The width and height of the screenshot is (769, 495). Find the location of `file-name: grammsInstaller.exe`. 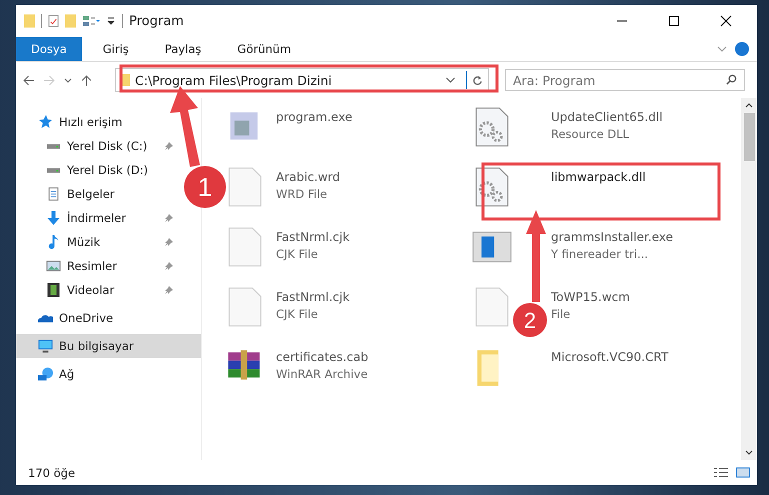

file-name: grammsInstaller.exe is located at coordinates (612, 237).